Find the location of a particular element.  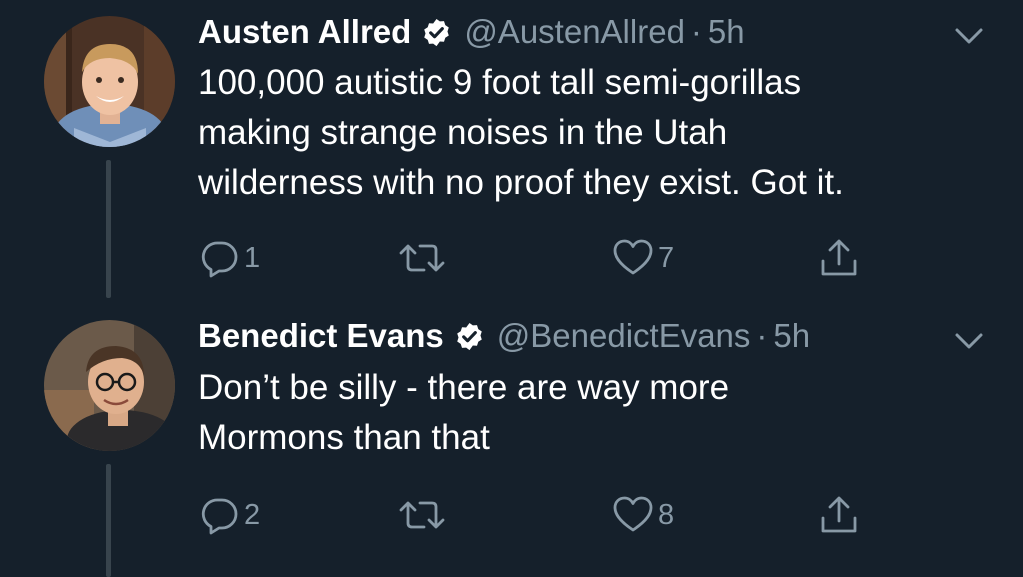

reply-button: 1 is located at coordinates (230, 258).